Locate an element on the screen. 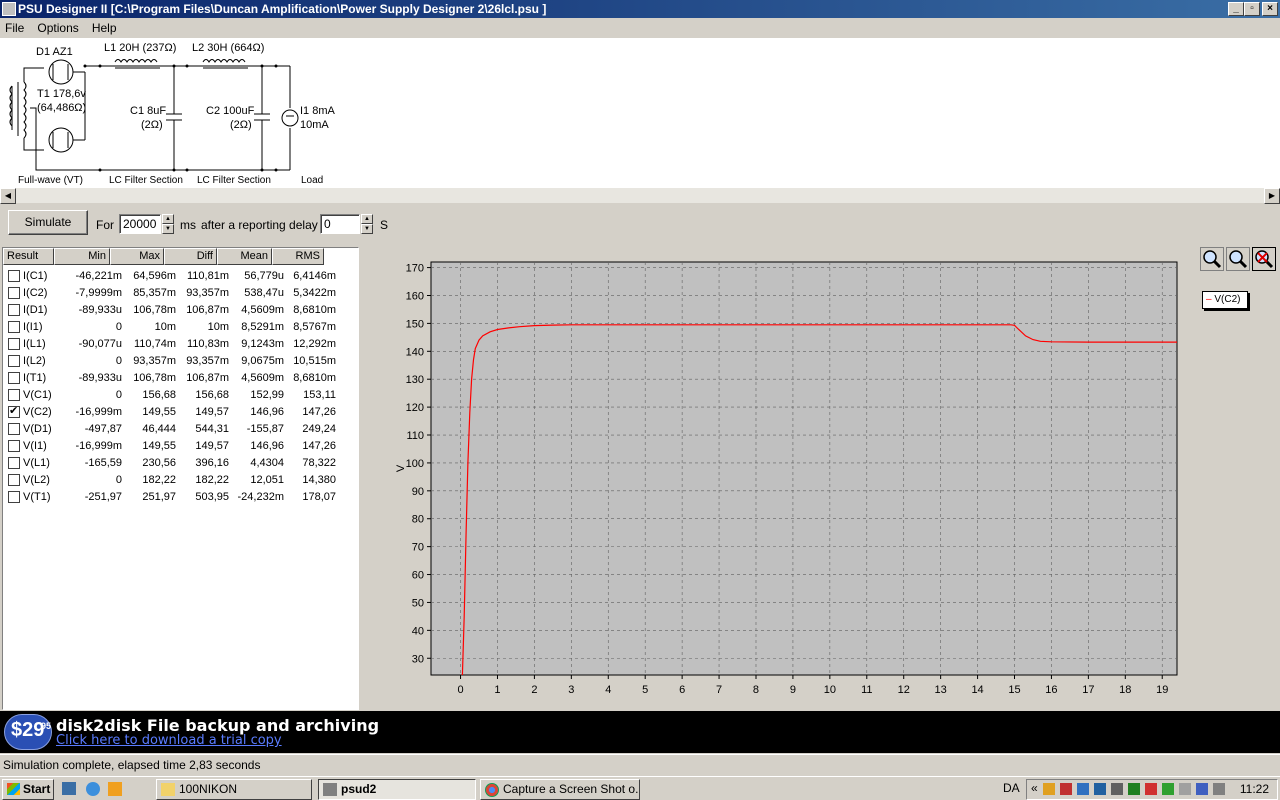 This screenshot has width=1280, height=800. ad-link: Click here to download a trial copy is located at coordinates (169, 740).